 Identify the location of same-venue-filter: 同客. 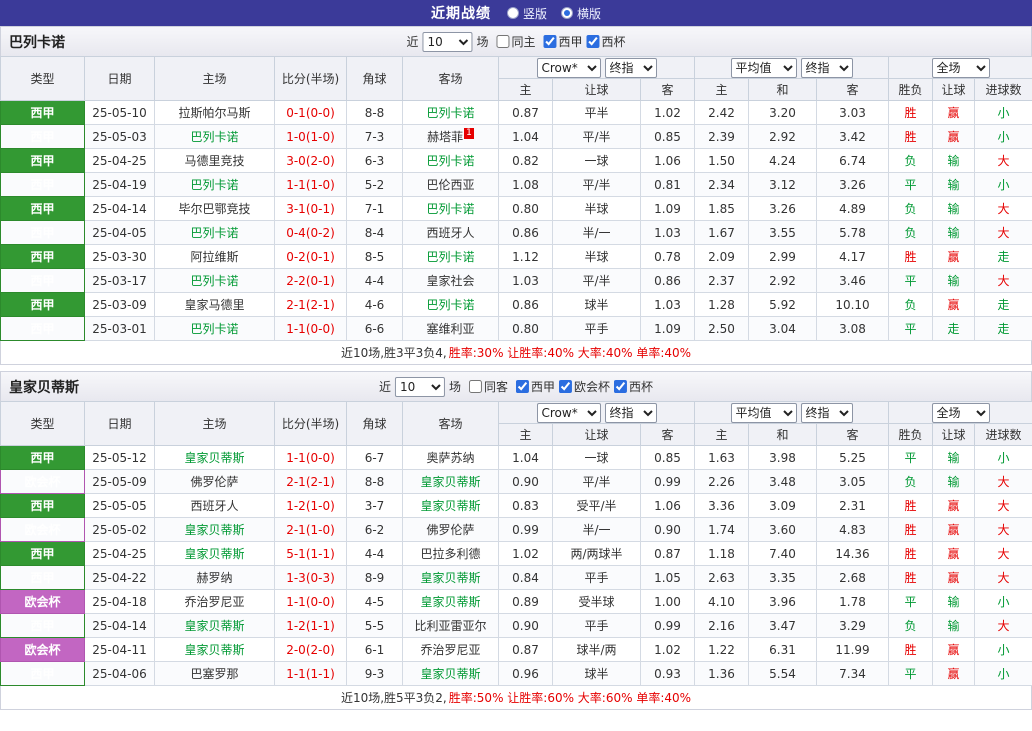
(486, 386).